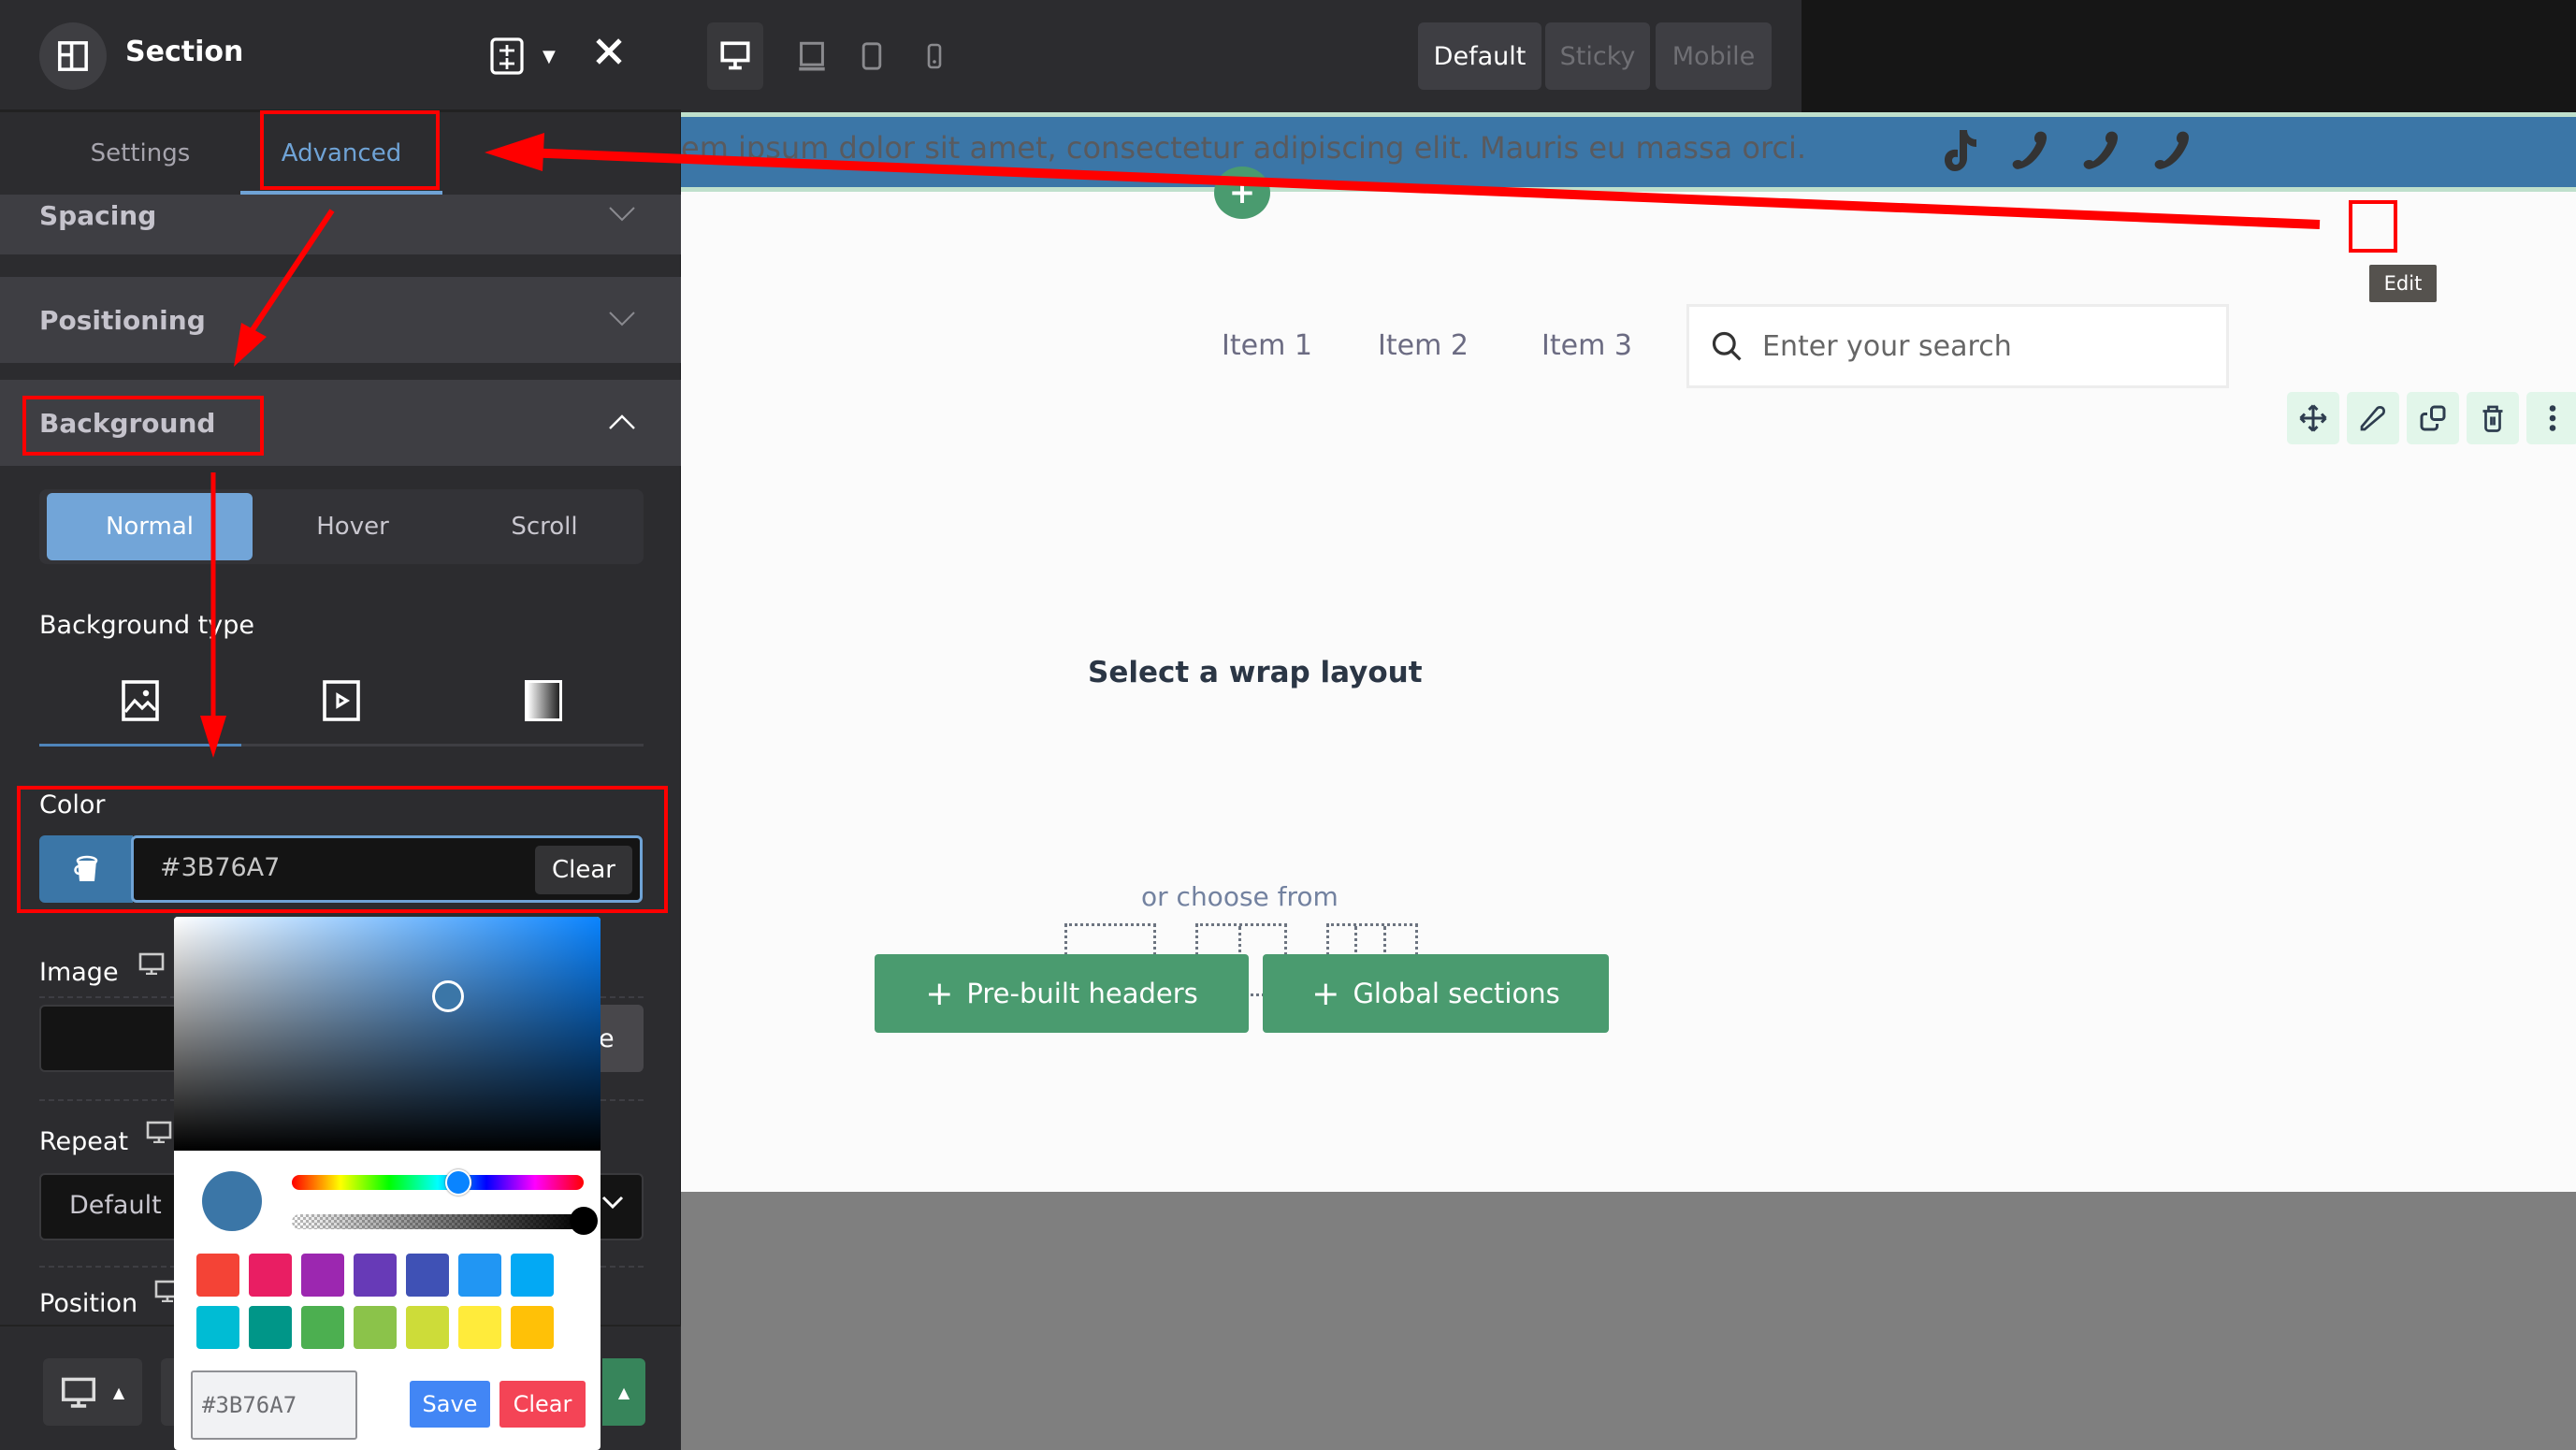 The image size is (2576, 1450). Describe the element at coordinates (507, 58) in the screenshot. I see `presets-icon` at that location.